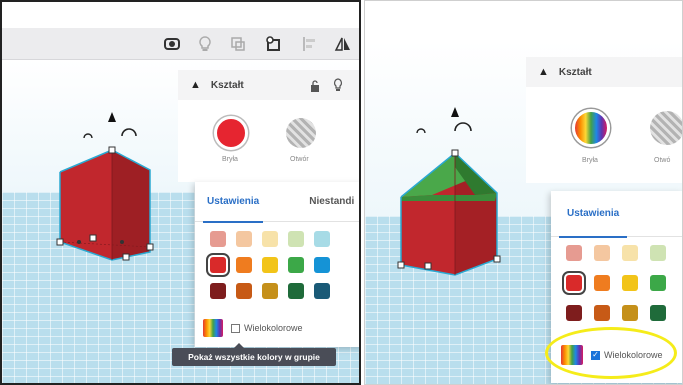 This screenshot has height=385, width=683. Describe the element at coordinates (462, 189) in the screenshot. I see `shape-3d-multicolor` at that location.